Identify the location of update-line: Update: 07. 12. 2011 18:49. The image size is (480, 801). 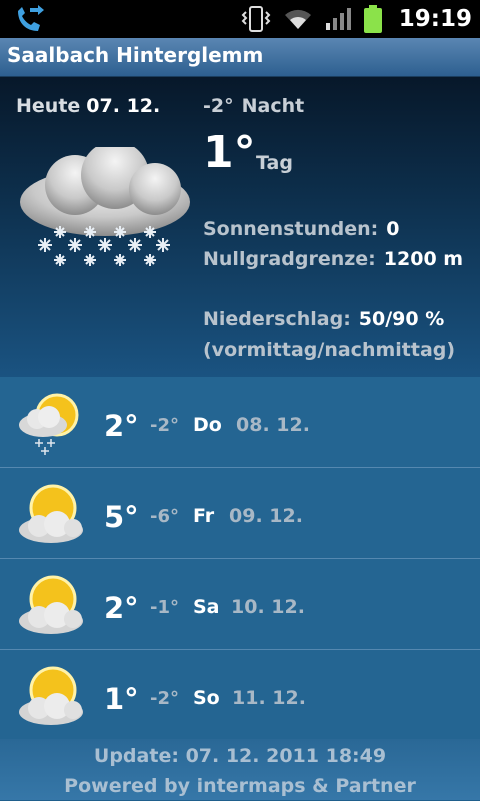
(240, 755).